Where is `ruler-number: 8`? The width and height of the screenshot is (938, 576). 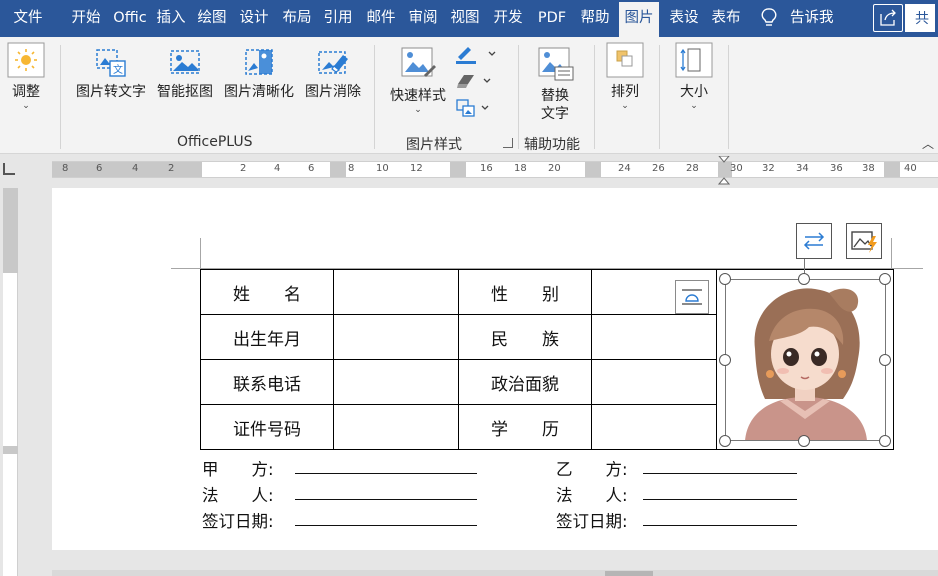
ruler-number: 8 is located at coordinates (65, 168).